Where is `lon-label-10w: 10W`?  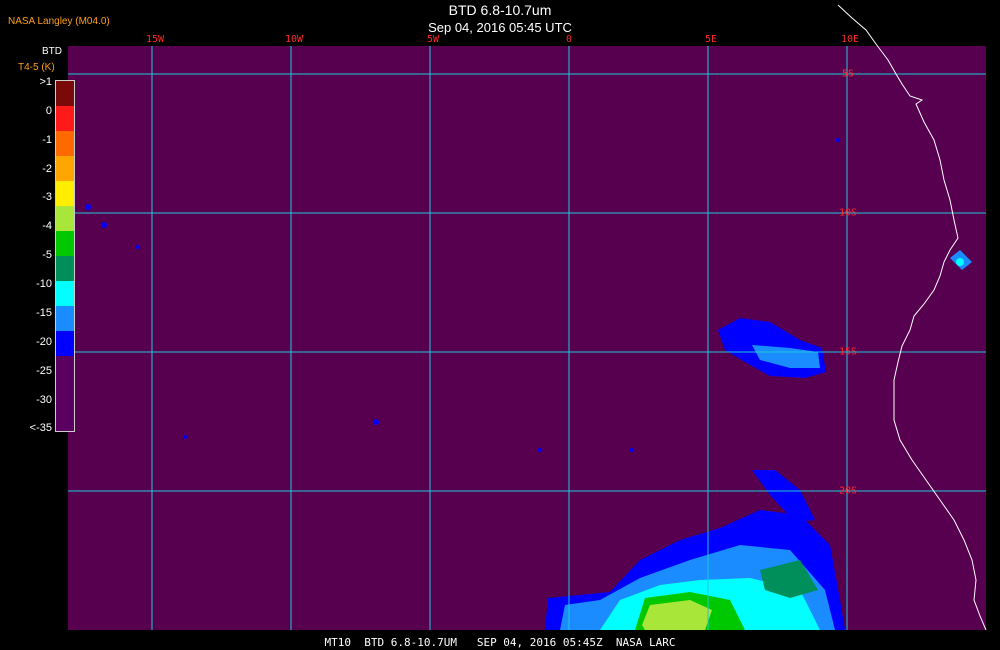 lon-label-10w: 10W is located at coordinates (294, 39).